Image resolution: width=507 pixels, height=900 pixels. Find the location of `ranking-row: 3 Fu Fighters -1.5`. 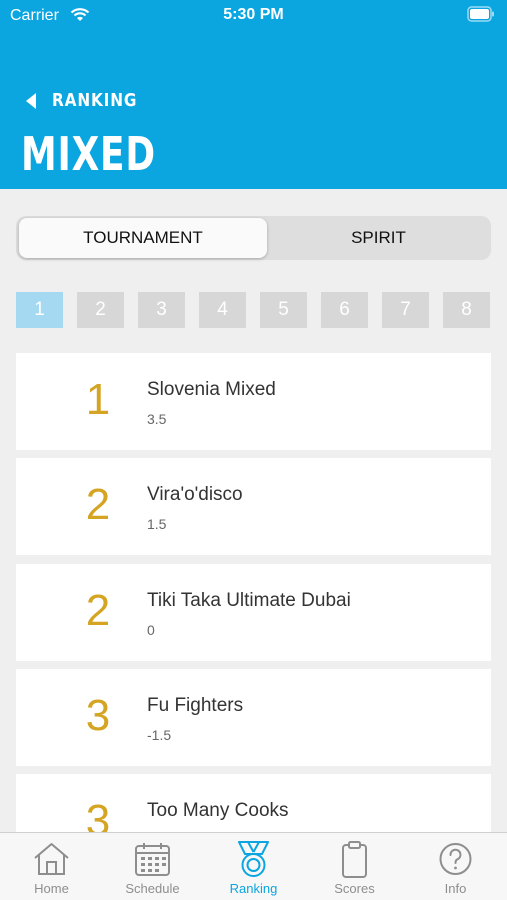

ranking-row: 3 Fu Fighters -1.5 is located at coordinates (253, 717).